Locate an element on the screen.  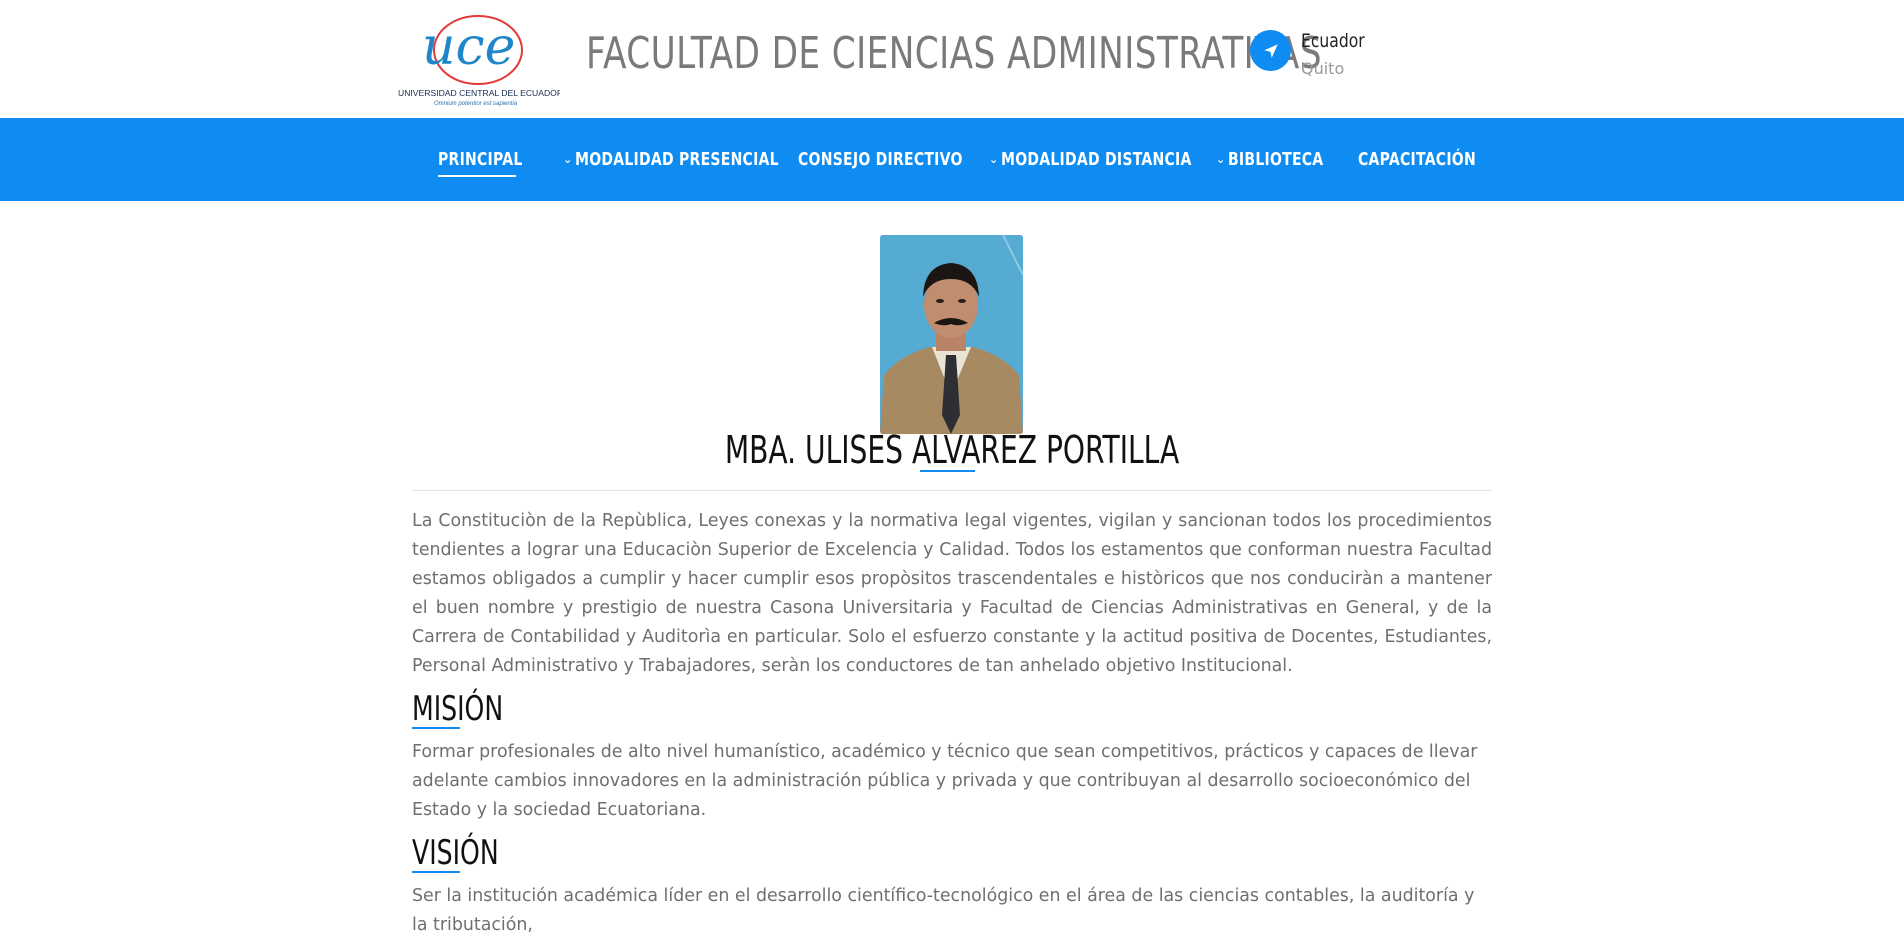
nav-item-consejo-directivo: CONSEJO DIRECTIVO is located at coordinates (903, 159).